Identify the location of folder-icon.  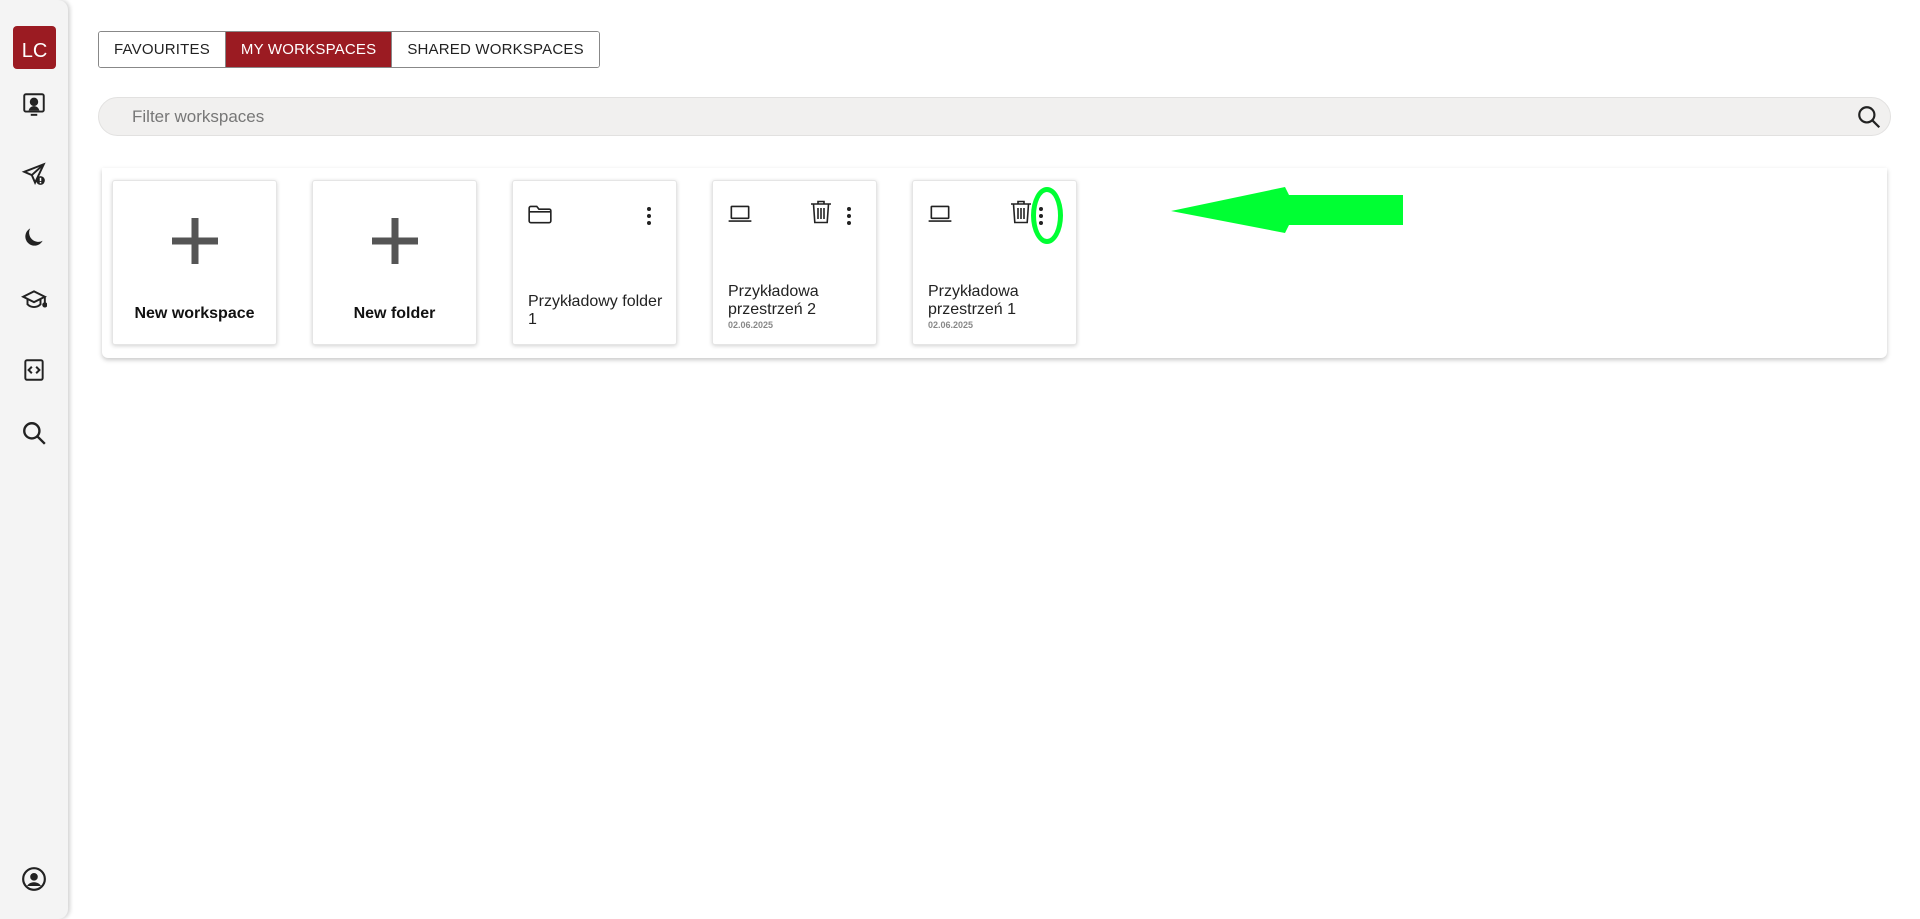
(540, 214).